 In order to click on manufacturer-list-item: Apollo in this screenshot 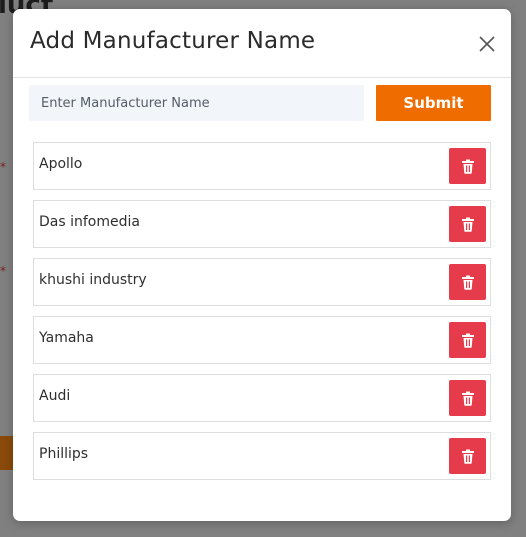, I will do `click(262, 166)`.